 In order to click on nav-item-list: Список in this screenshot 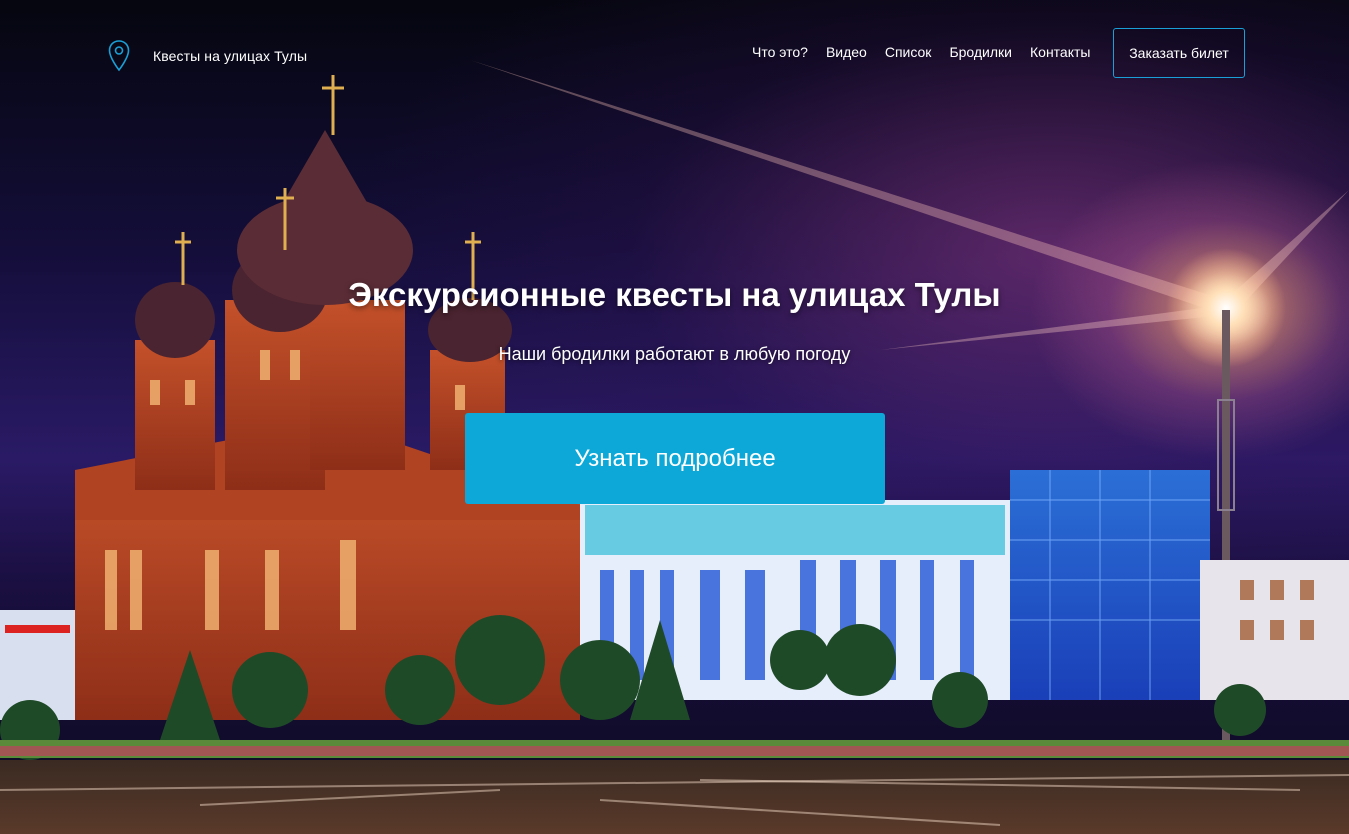, I will do `click(908, 52)`.